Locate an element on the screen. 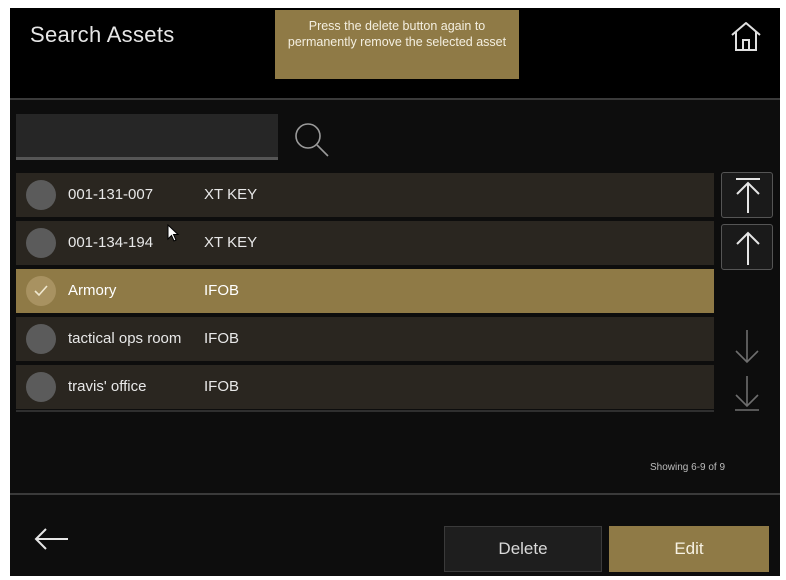 The height and width of the screenshot is (580, 786). scroll-to-bottom-button is located at coordinates (747, 393).